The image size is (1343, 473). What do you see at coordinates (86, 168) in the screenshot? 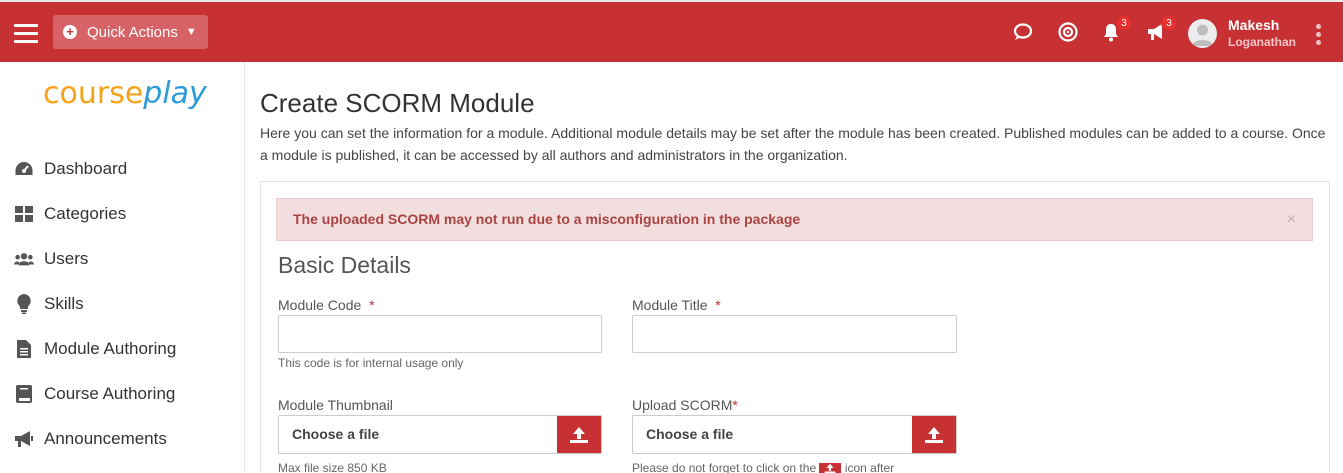
I see `sidebar-item-label: Dashboard` at bounding box center [86, 168].